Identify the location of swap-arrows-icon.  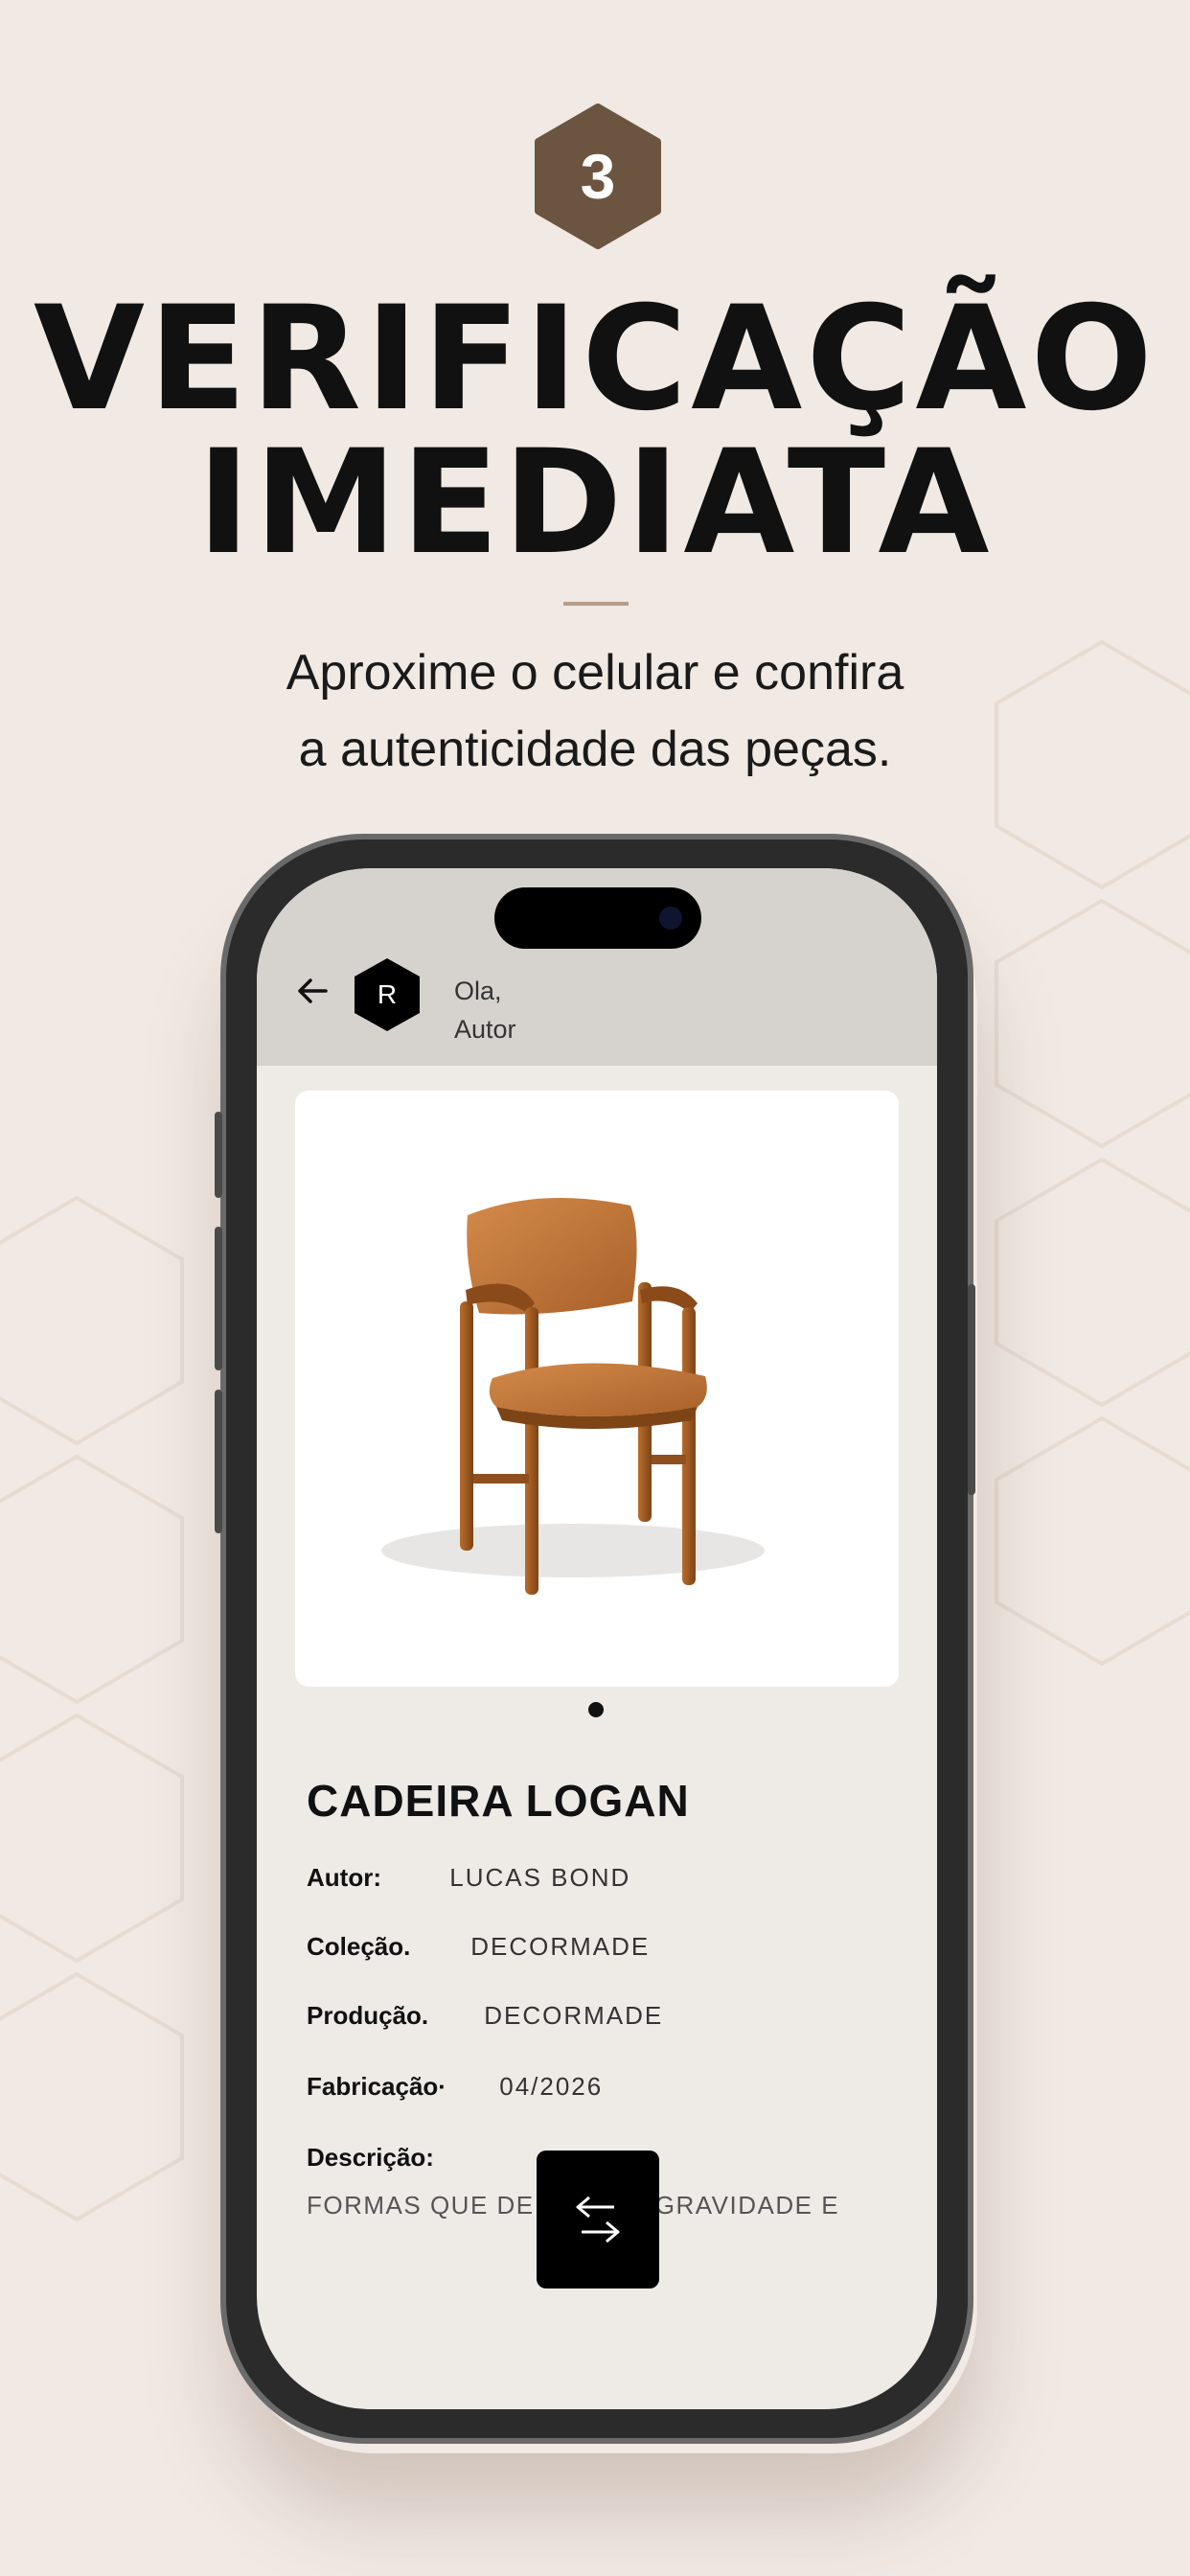
(598, 2219).